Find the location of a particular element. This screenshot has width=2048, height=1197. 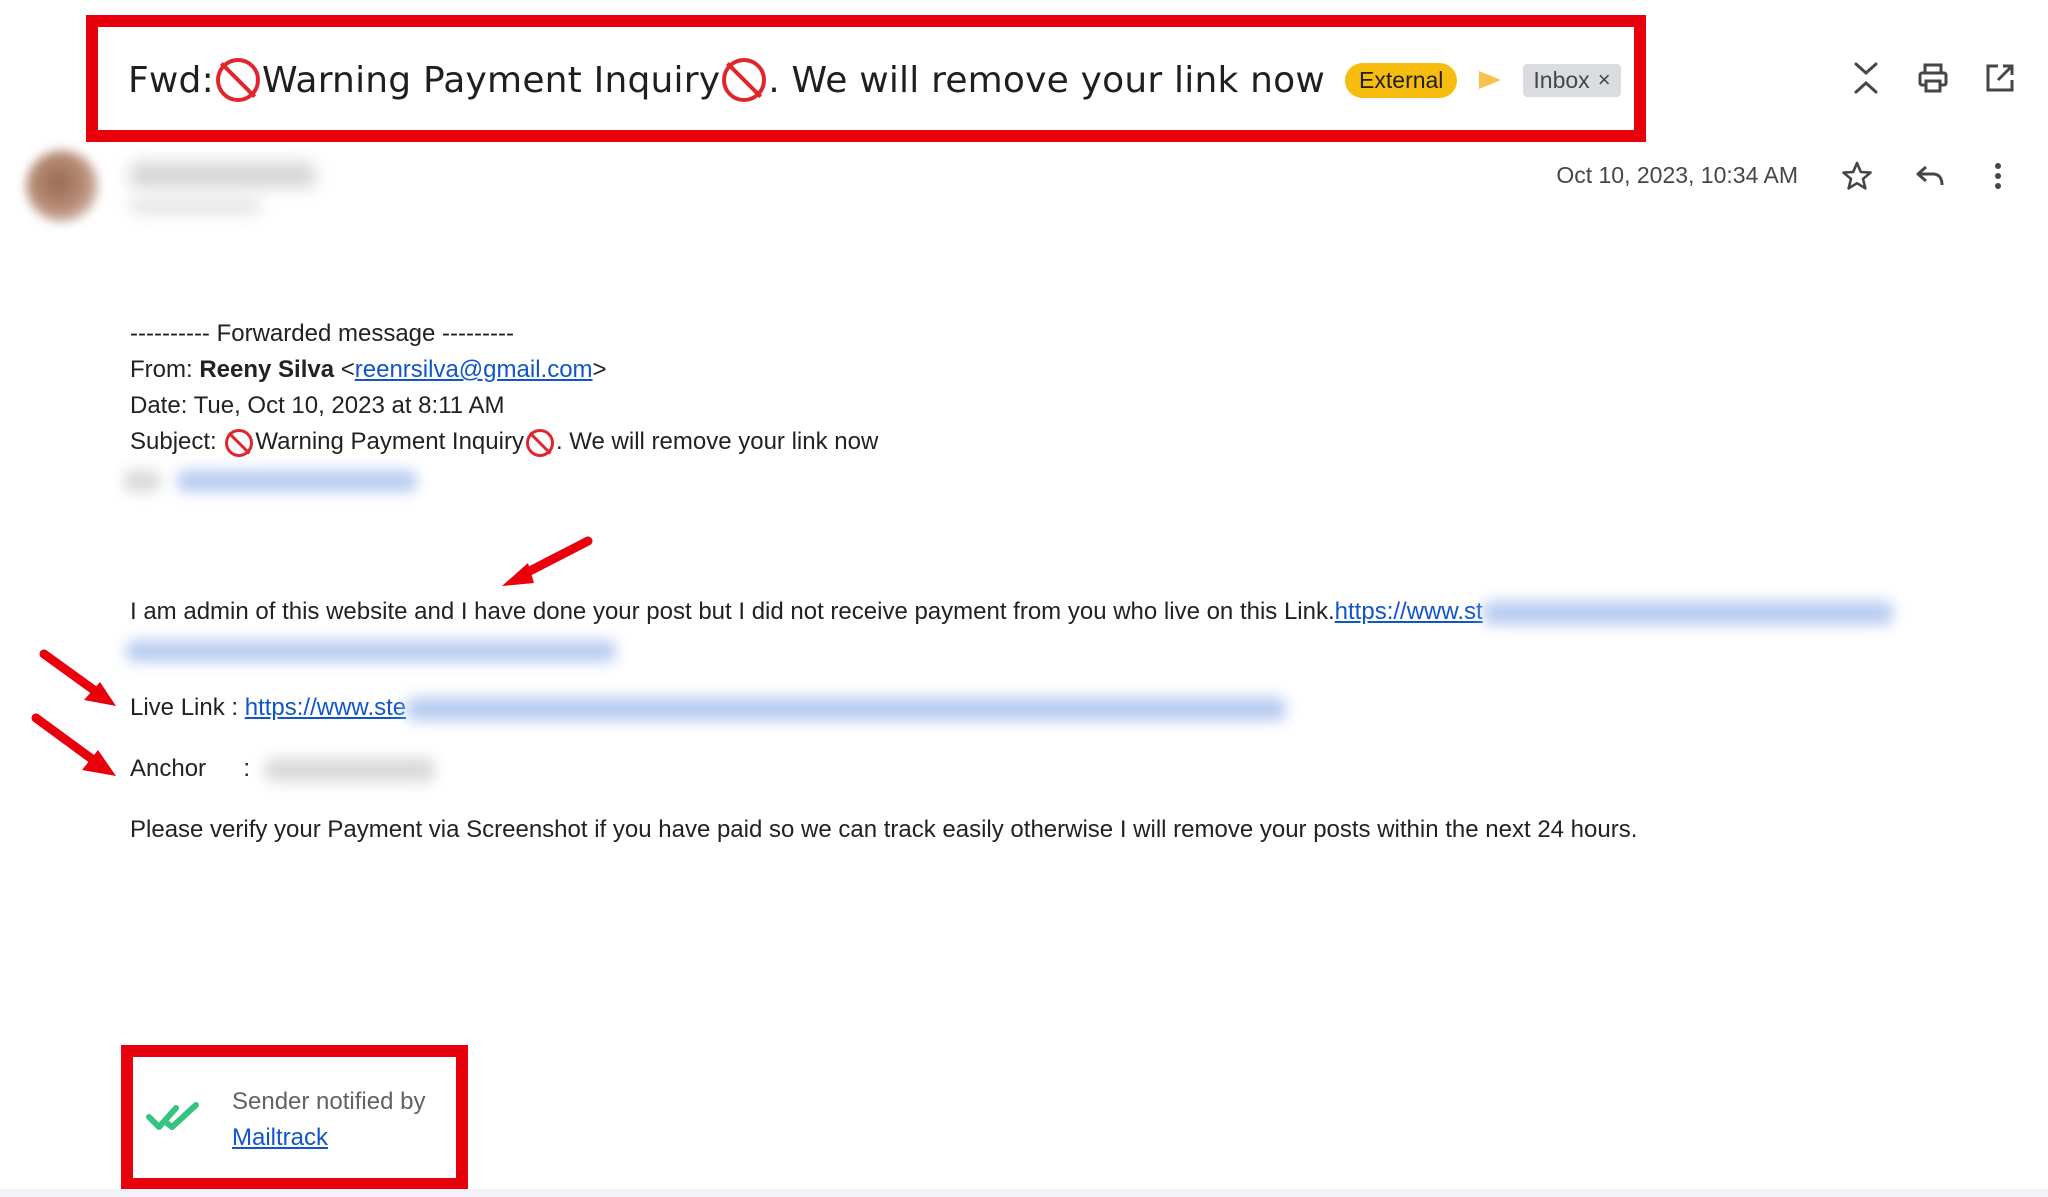

inbox-label-text: Inbox is located at coordinates (1561, 79).